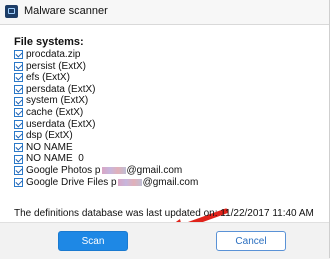  Describe the element at coordinates (56, 66) in the screenshot. I see `file-system-label: persist (ExtX)` at that location.